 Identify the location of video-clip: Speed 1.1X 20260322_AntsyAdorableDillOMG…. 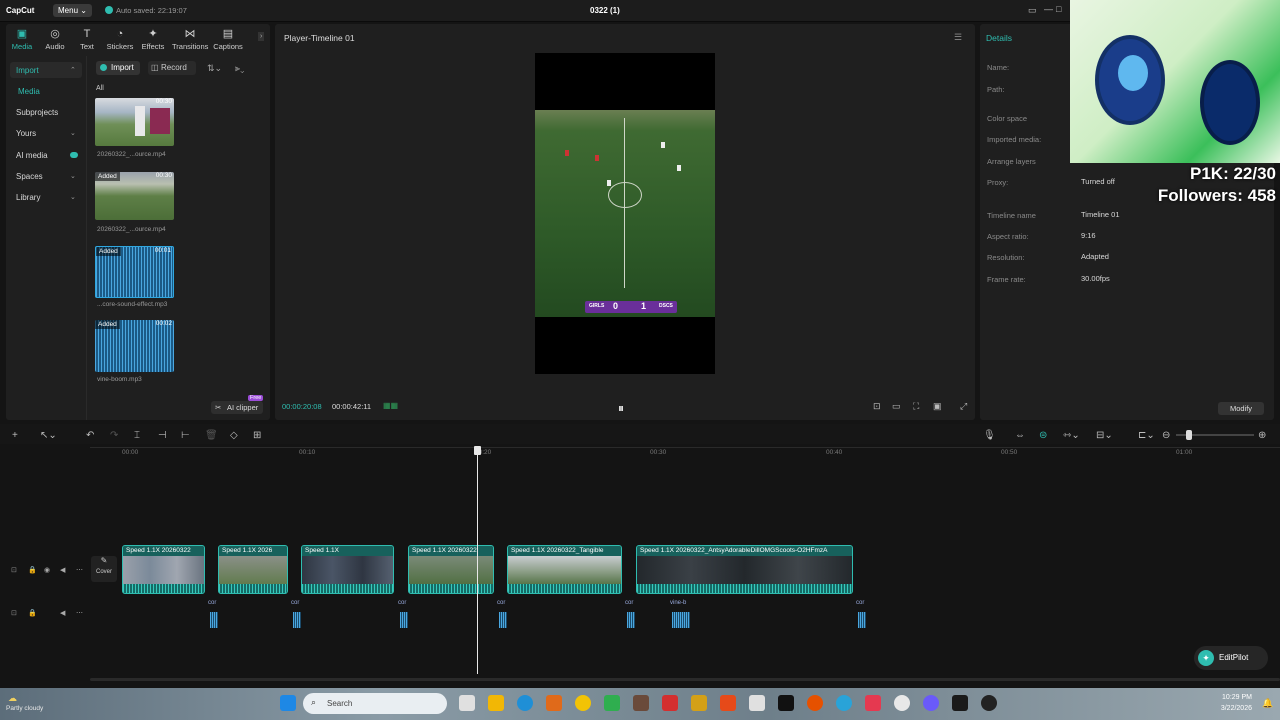
(744, 569).